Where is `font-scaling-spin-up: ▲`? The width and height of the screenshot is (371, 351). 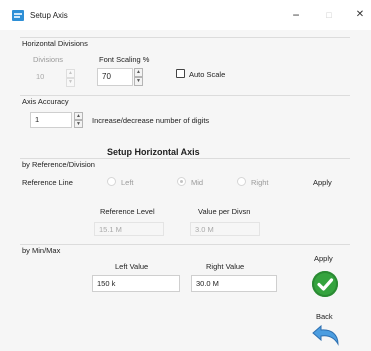 font-scaling-spin-up: ▲ is located at coordinates (138, 72).